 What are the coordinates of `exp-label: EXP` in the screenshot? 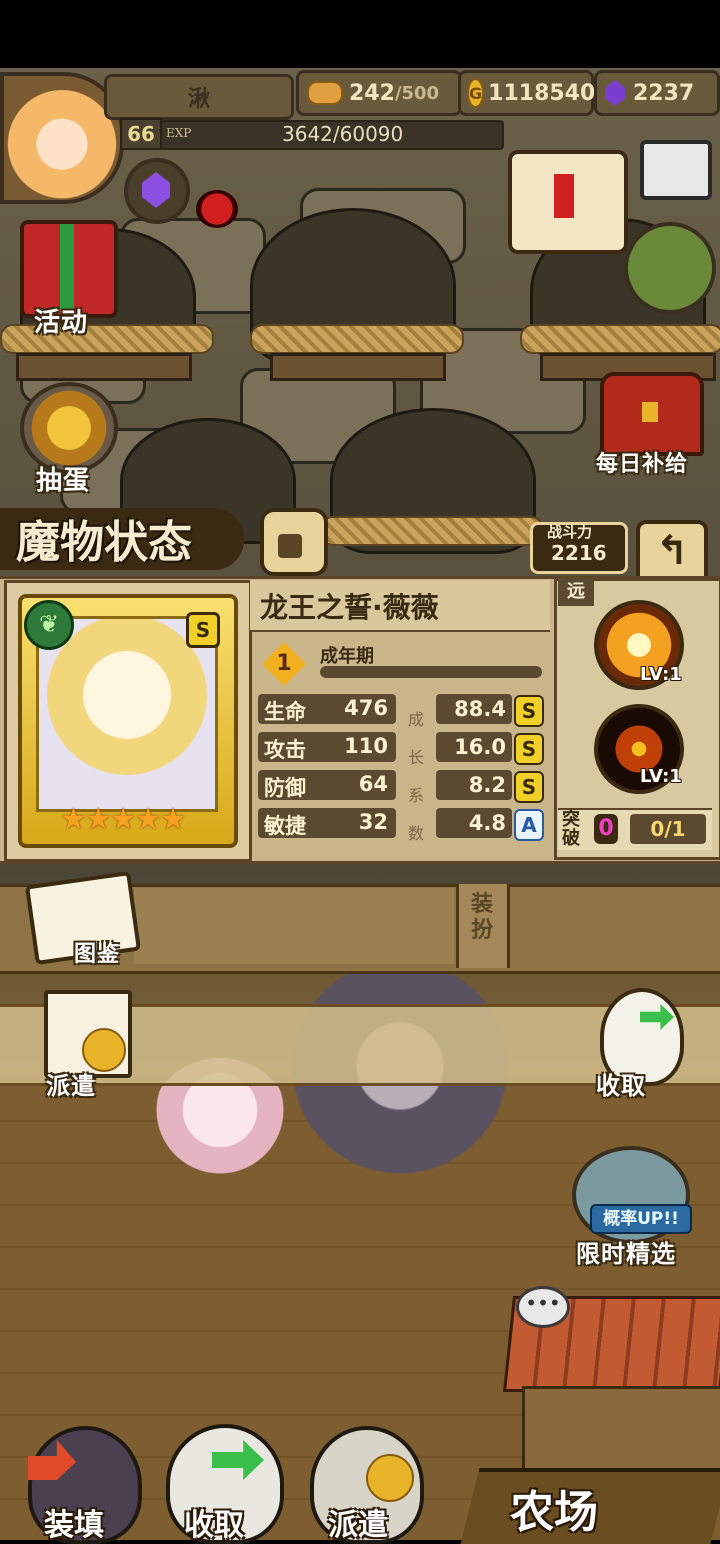 It's located at (179, 133).